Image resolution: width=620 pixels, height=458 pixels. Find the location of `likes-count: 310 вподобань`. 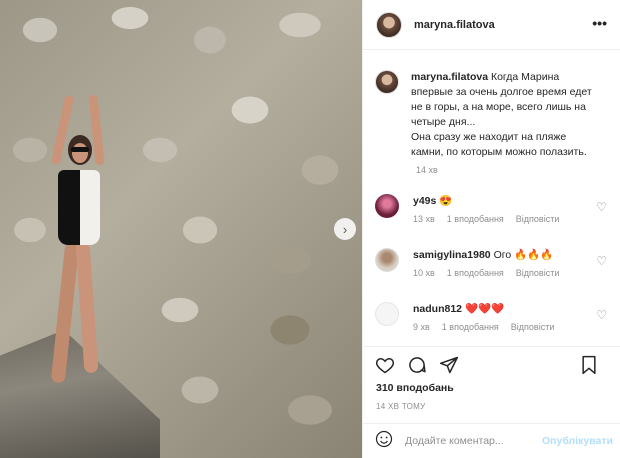

likes-count: 310 вподобань is located at coordinates (415, 388).